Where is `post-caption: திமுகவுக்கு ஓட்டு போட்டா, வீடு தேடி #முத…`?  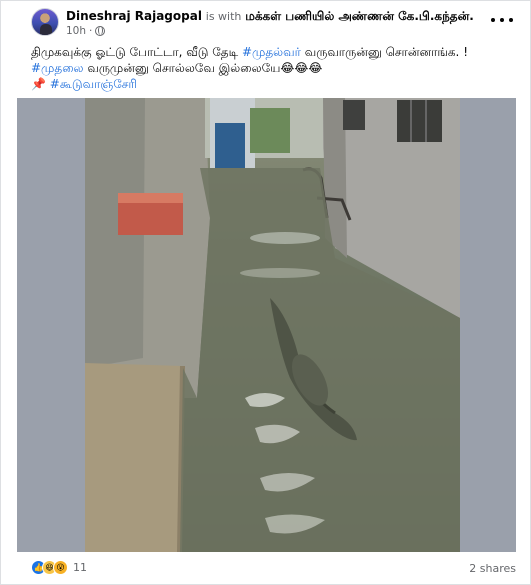
post-caption: திமுகவுக்கு ஓட்டு போட்டா, வீடு தேடி #முத… is located at coordinates (271, 68).